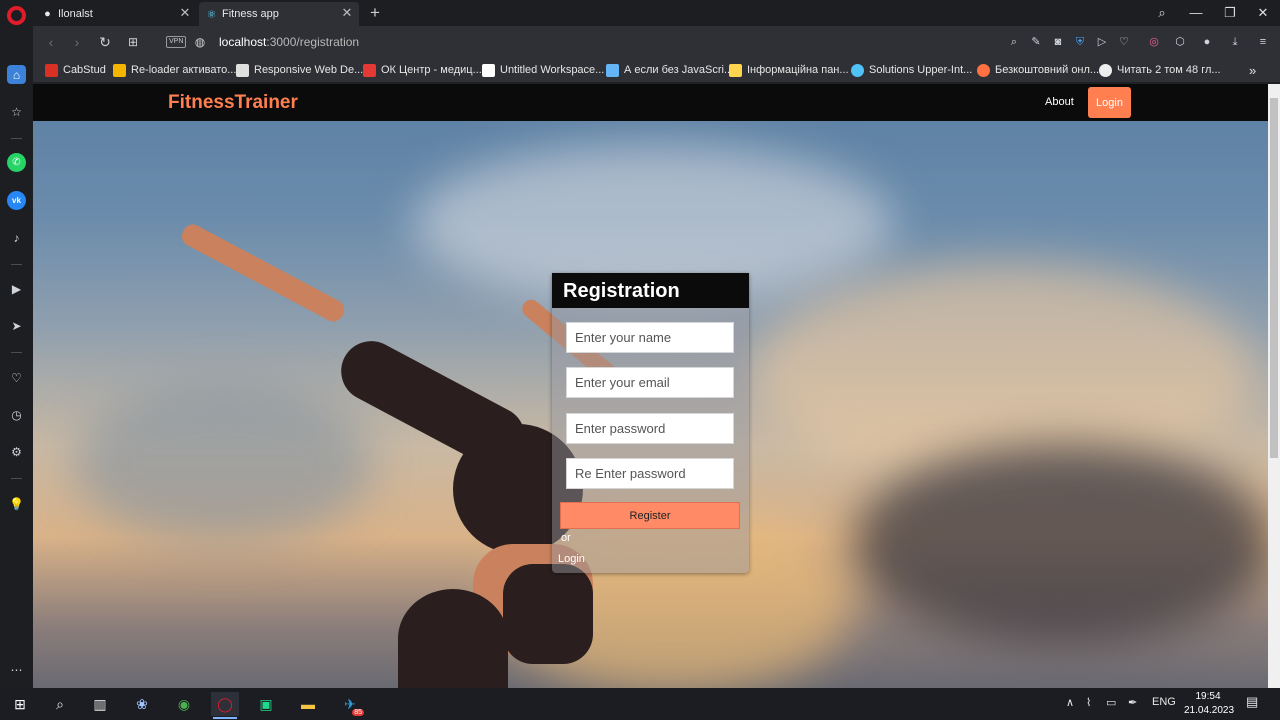 This screenshot has width=1280, height=720. Describe the element at coordinates (142, 704) in the screenshot. I see `app-brain-icon: ❀` at that location.